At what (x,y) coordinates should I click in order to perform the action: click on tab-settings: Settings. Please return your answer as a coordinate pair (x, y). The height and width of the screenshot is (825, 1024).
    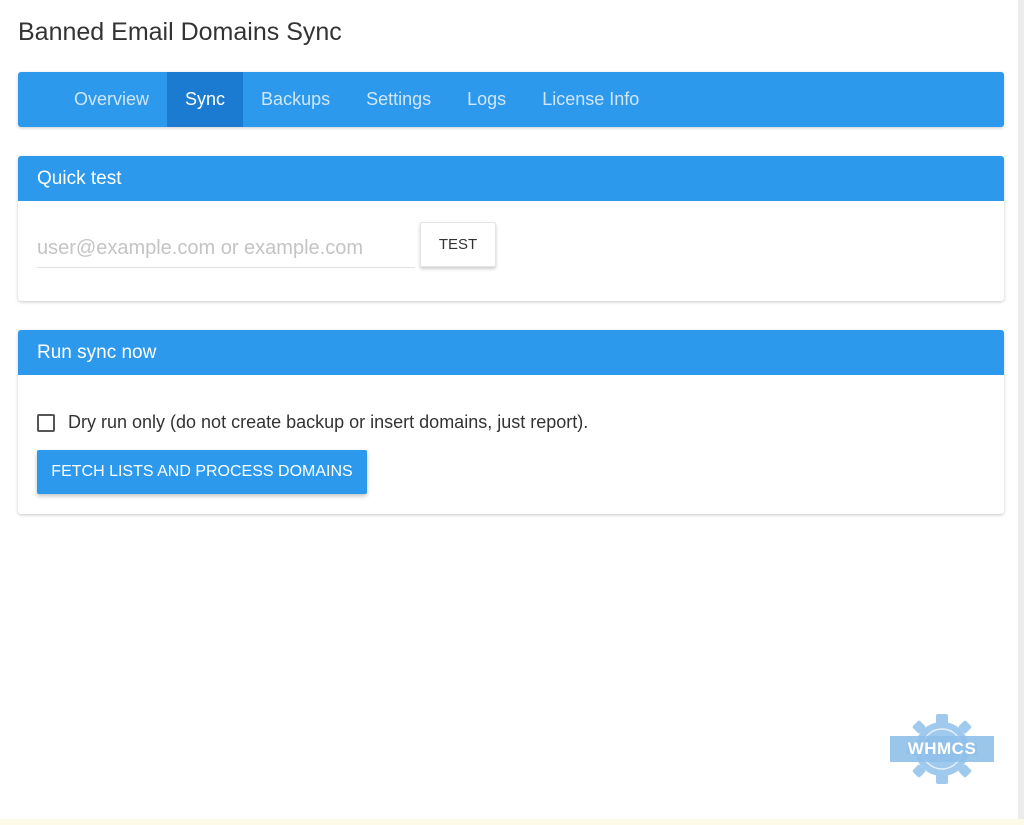
    Looking at the image, I should click on (398, 99).